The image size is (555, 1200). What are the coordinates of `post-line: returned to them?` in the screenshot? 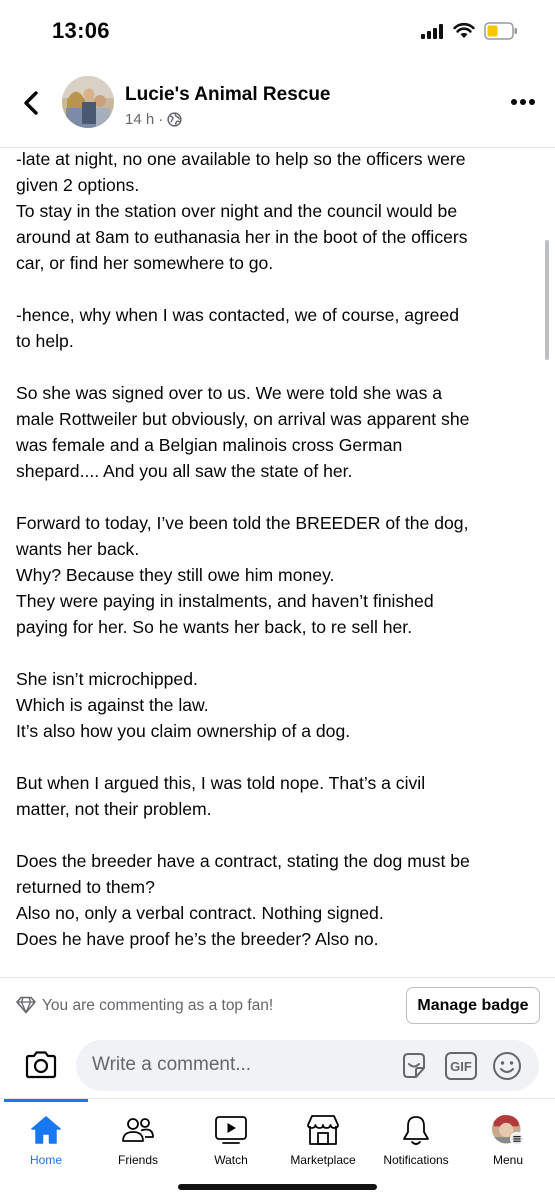 It's located at (85, 887).